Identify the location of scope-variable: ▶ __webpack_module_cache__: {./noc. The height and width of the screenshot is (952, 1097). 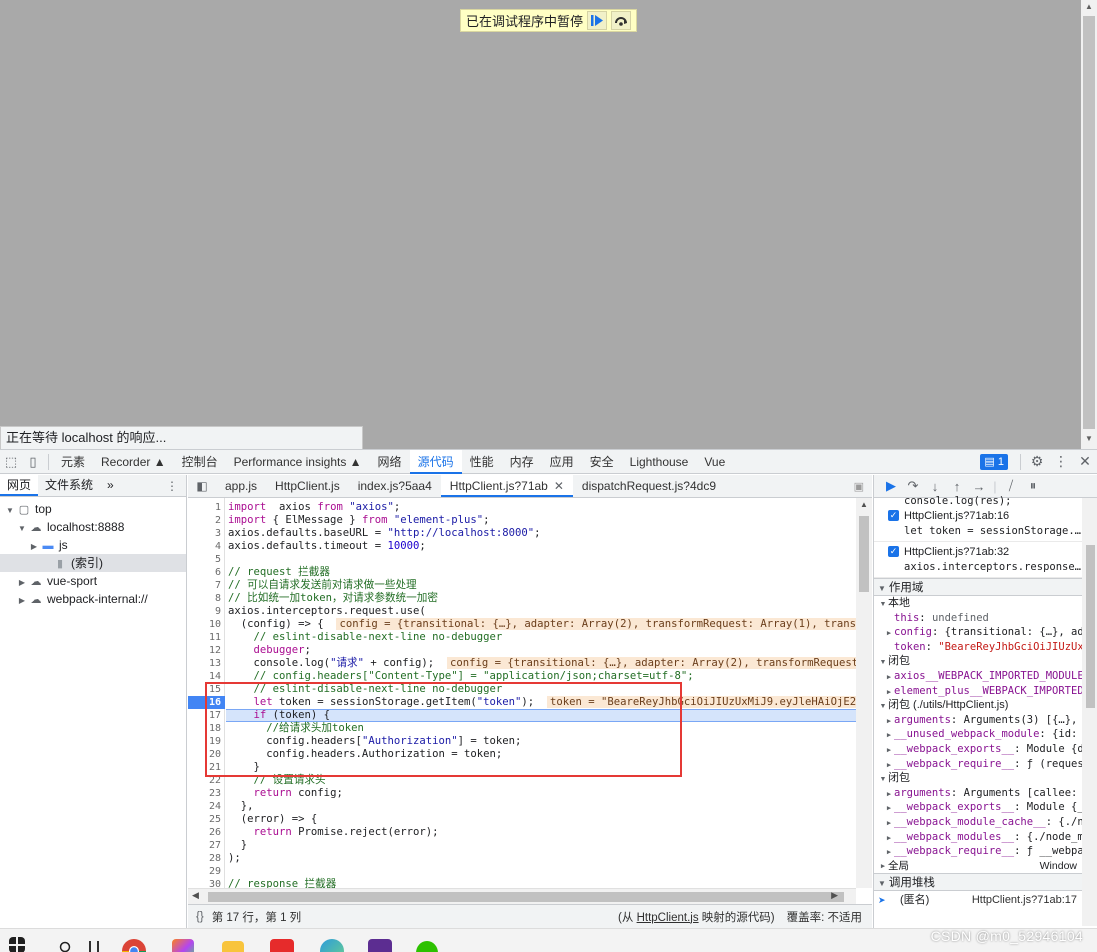
(987, 822).